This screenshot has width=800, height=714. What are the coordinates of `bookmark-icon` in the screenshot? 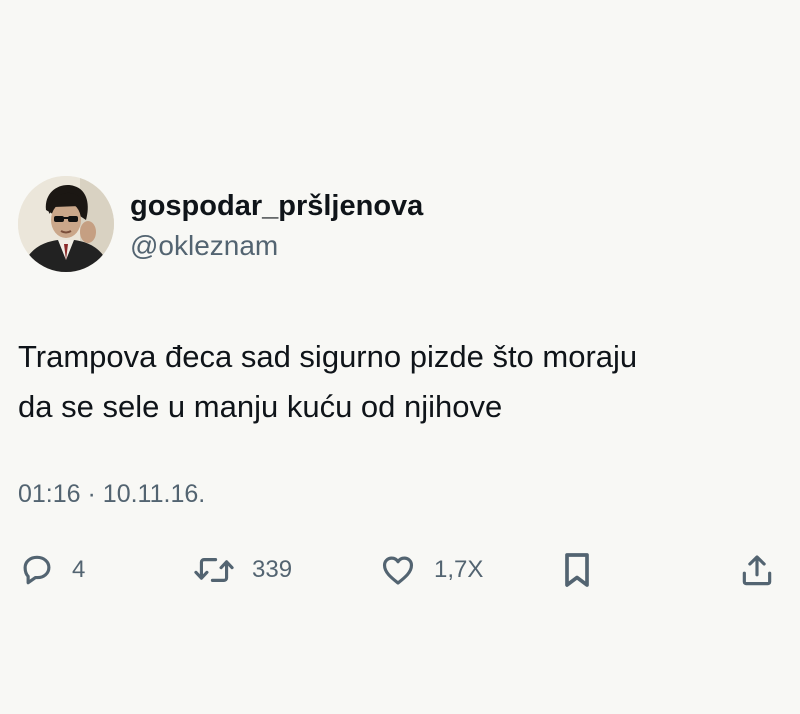 It's located at (577, 570).